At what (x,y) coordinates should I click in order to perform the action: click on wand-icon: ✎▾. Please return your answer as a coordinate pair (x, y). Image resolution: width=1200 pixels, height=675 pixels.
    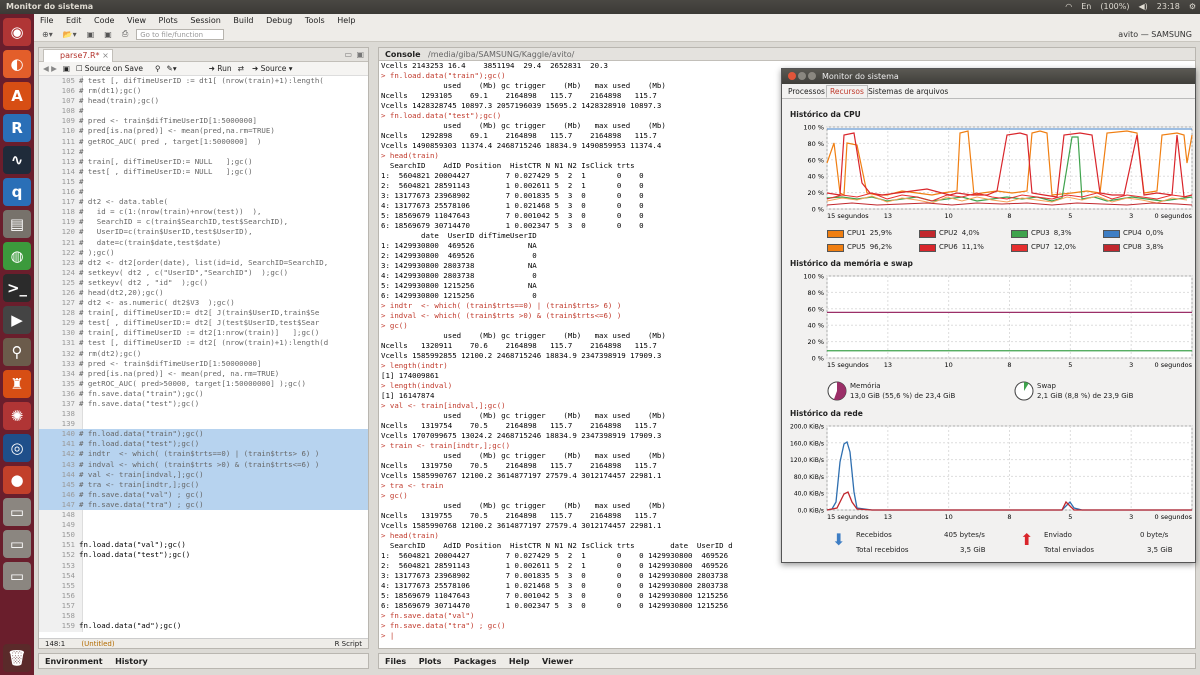
    Looking at the image, I should click on (172, 68).